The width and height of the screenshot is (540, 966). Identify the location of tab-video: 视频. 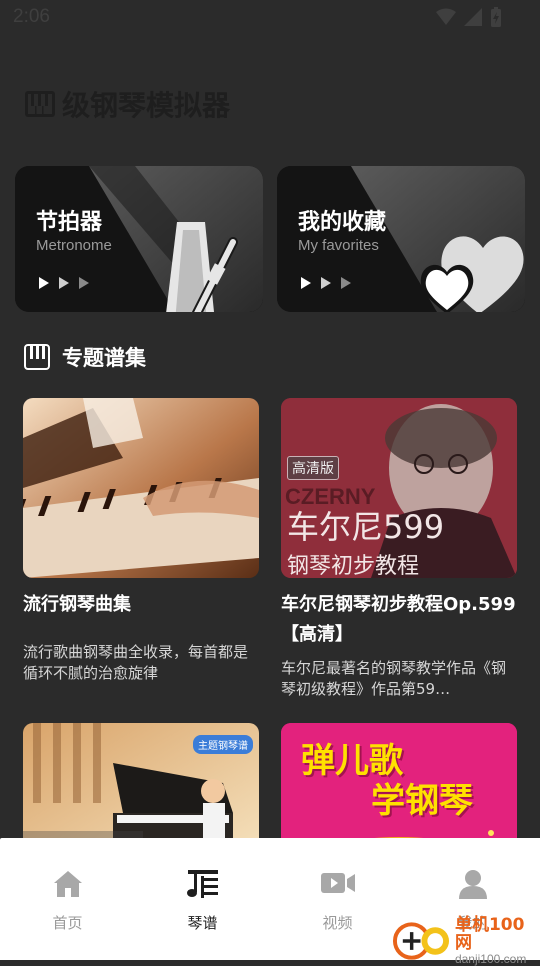
(337, 899).